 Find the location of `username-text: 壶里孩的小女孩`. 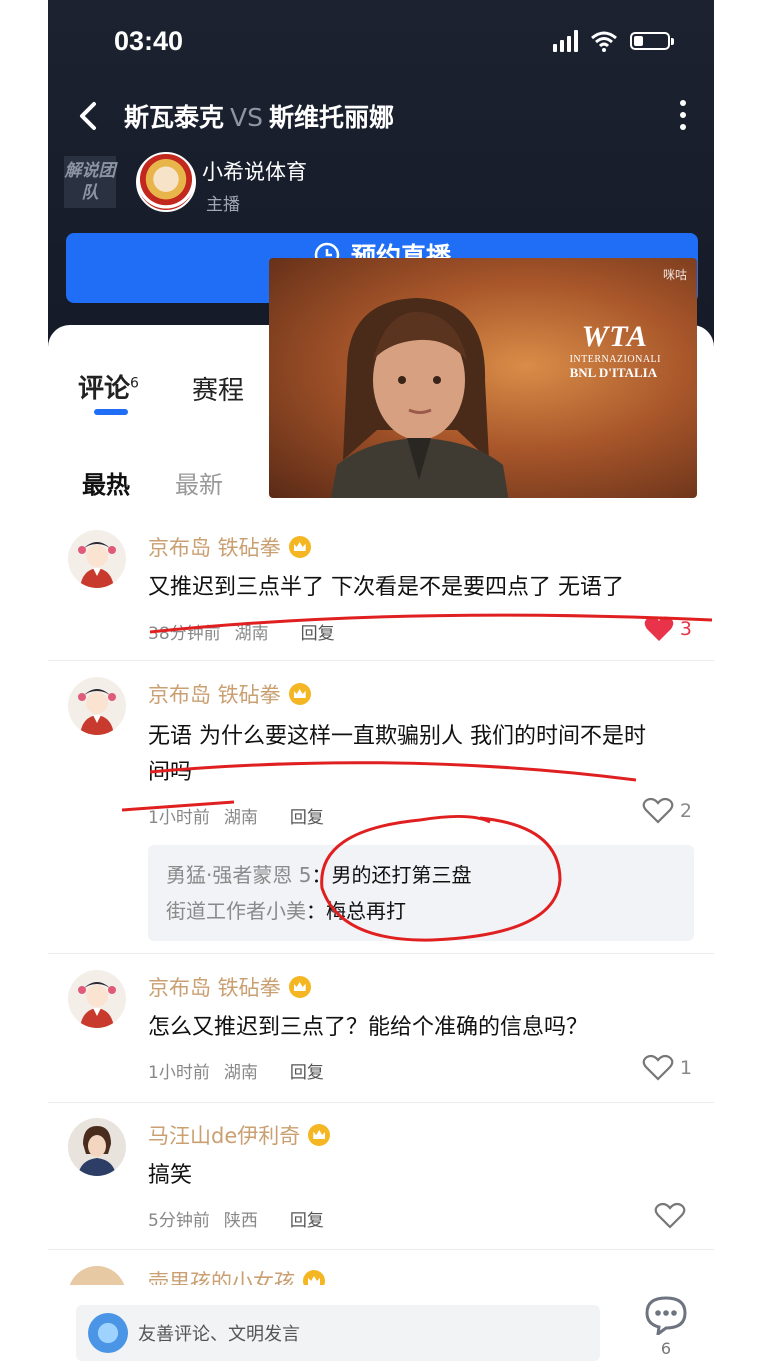

username-text: 壶里孩的小女孩 is located at coordinates (221, 1278).